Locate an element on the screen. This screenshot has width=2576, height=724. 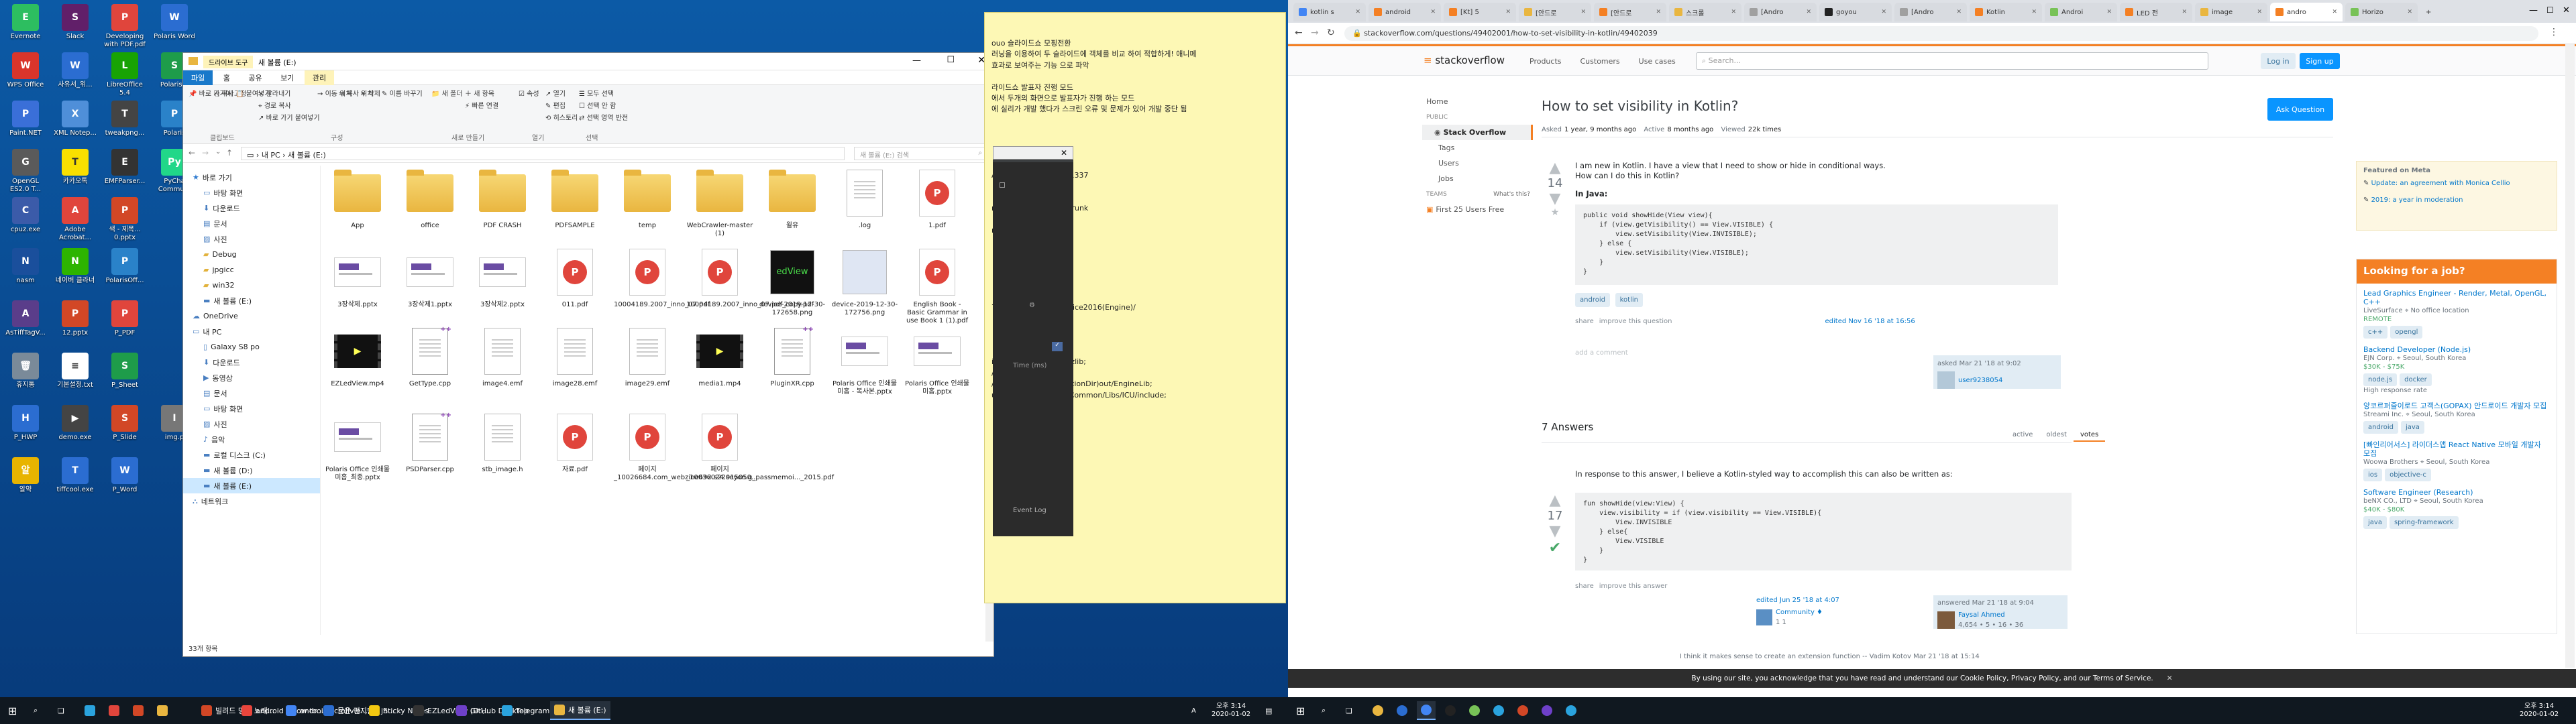
maximize-icon: ☐ is located at coordinates (951, 60).